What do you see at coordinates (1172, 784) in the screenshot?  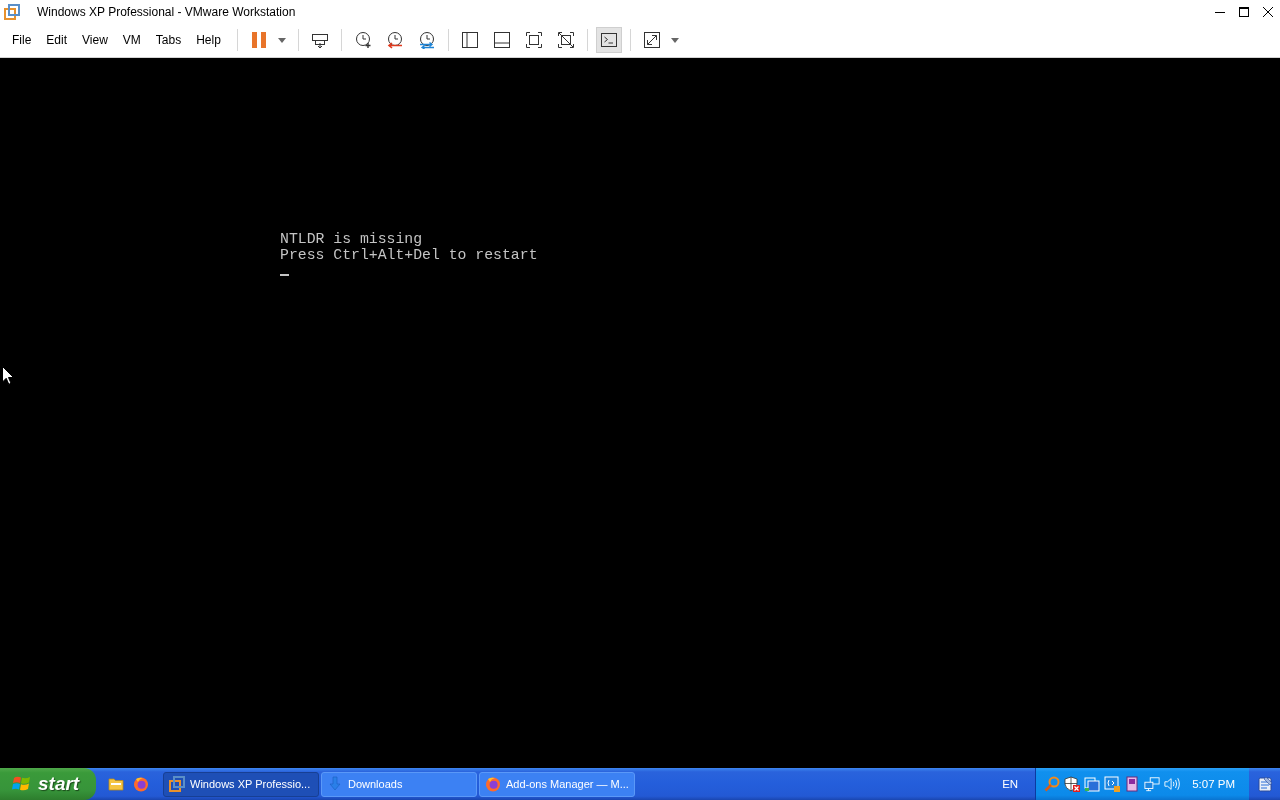 I see `speaker-icon` at bounding box center [1172, 784].